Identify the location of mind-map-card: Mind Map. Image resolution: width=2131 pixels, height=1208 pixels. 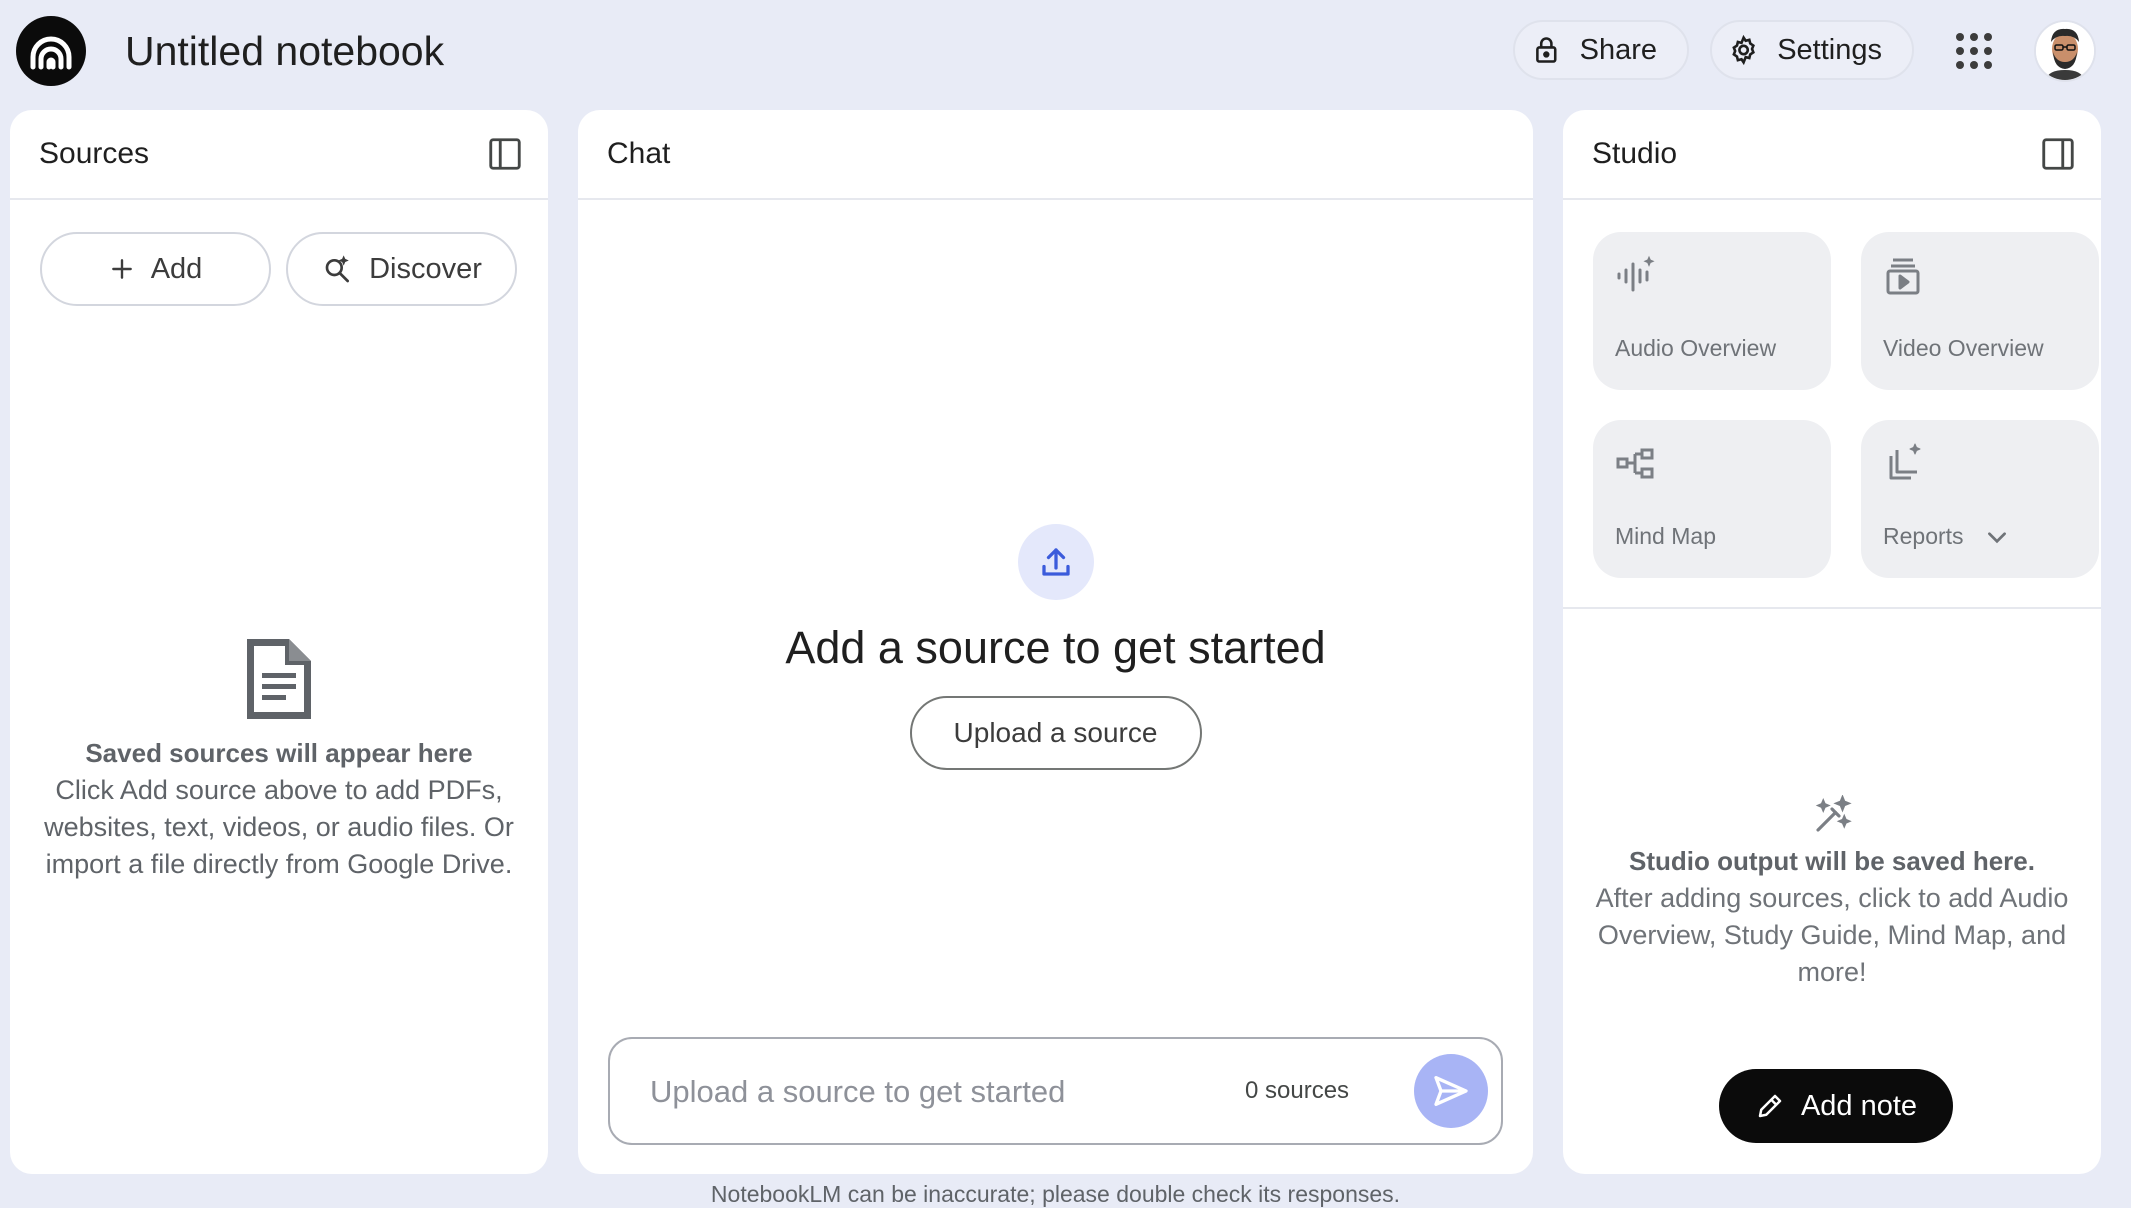
(1712, 499).